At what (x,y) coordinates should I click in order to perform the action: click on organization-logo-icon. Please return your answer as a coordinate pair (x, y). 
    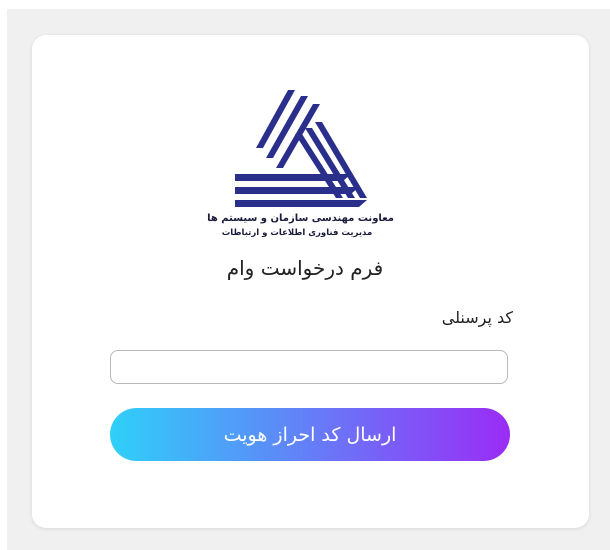
    Looking at the image, I should click on (301, 148).